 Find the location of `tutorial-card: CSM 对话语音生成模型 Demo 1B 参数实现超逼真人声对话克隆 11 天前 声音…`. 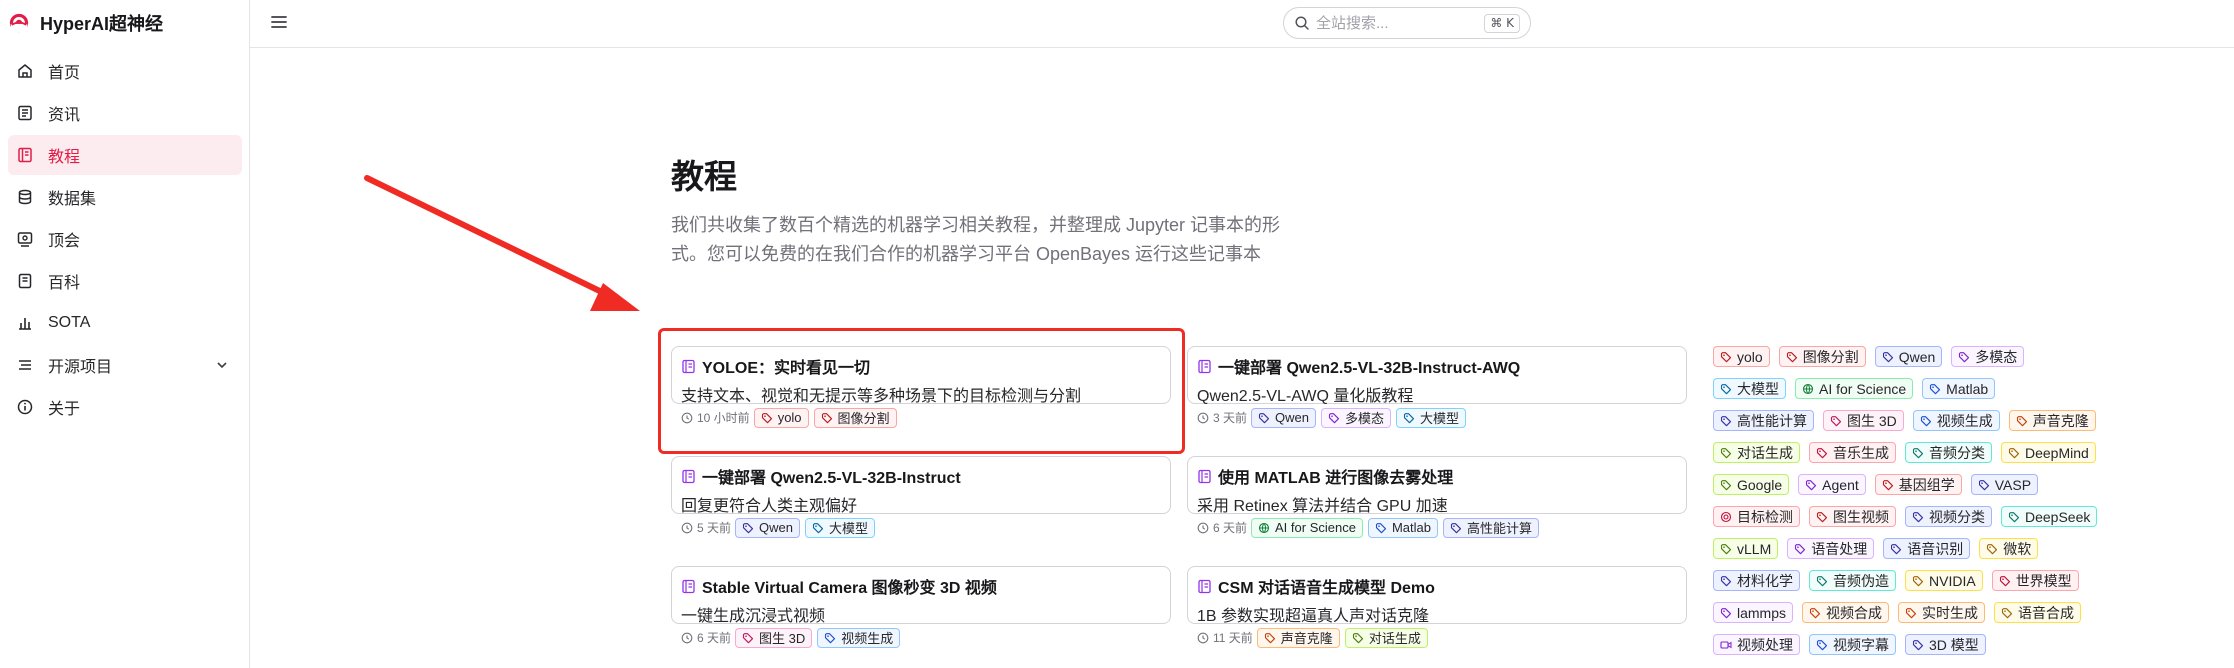

tutorial-card: CSM 对话语音生成模型 Demo 1B 参数实现超逼真人声对话克隆 11 天前 声音… is located at coordinates (1437, 607).